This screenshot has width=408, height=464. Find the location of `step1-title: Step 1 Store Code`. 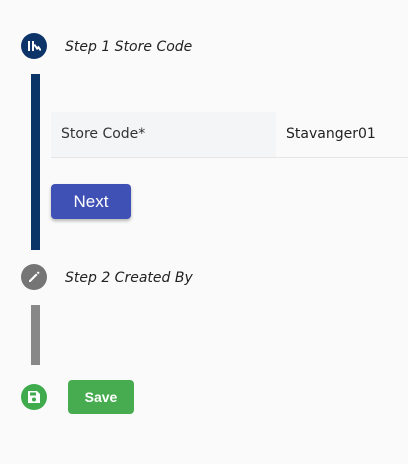

step1-title: Step 1 Store Code is located at coordinates (129, 47).